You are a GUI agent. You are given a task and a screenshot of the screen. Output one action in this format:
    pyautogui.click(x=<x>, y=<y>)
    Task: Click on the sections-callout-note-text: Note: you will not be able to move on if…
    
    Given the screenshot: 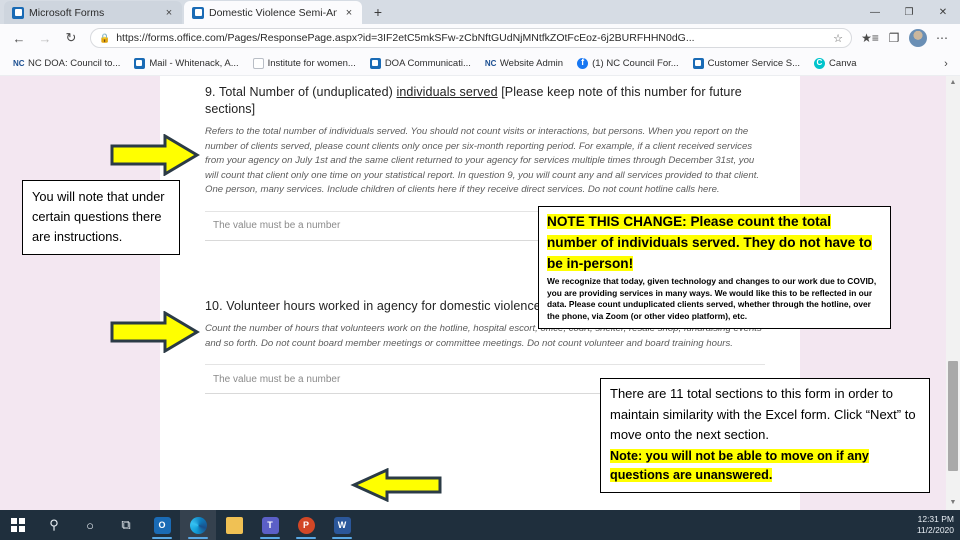 What is the action you would take?
    pyautogui.click(x=739, y=465)
    